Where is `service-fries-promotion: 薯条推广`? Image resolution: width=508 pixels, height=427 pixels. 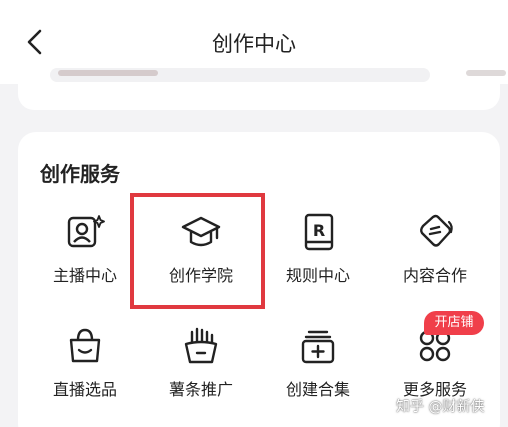 service-fries-promotion: 薯条推广 is located at coordinates (201, 363).